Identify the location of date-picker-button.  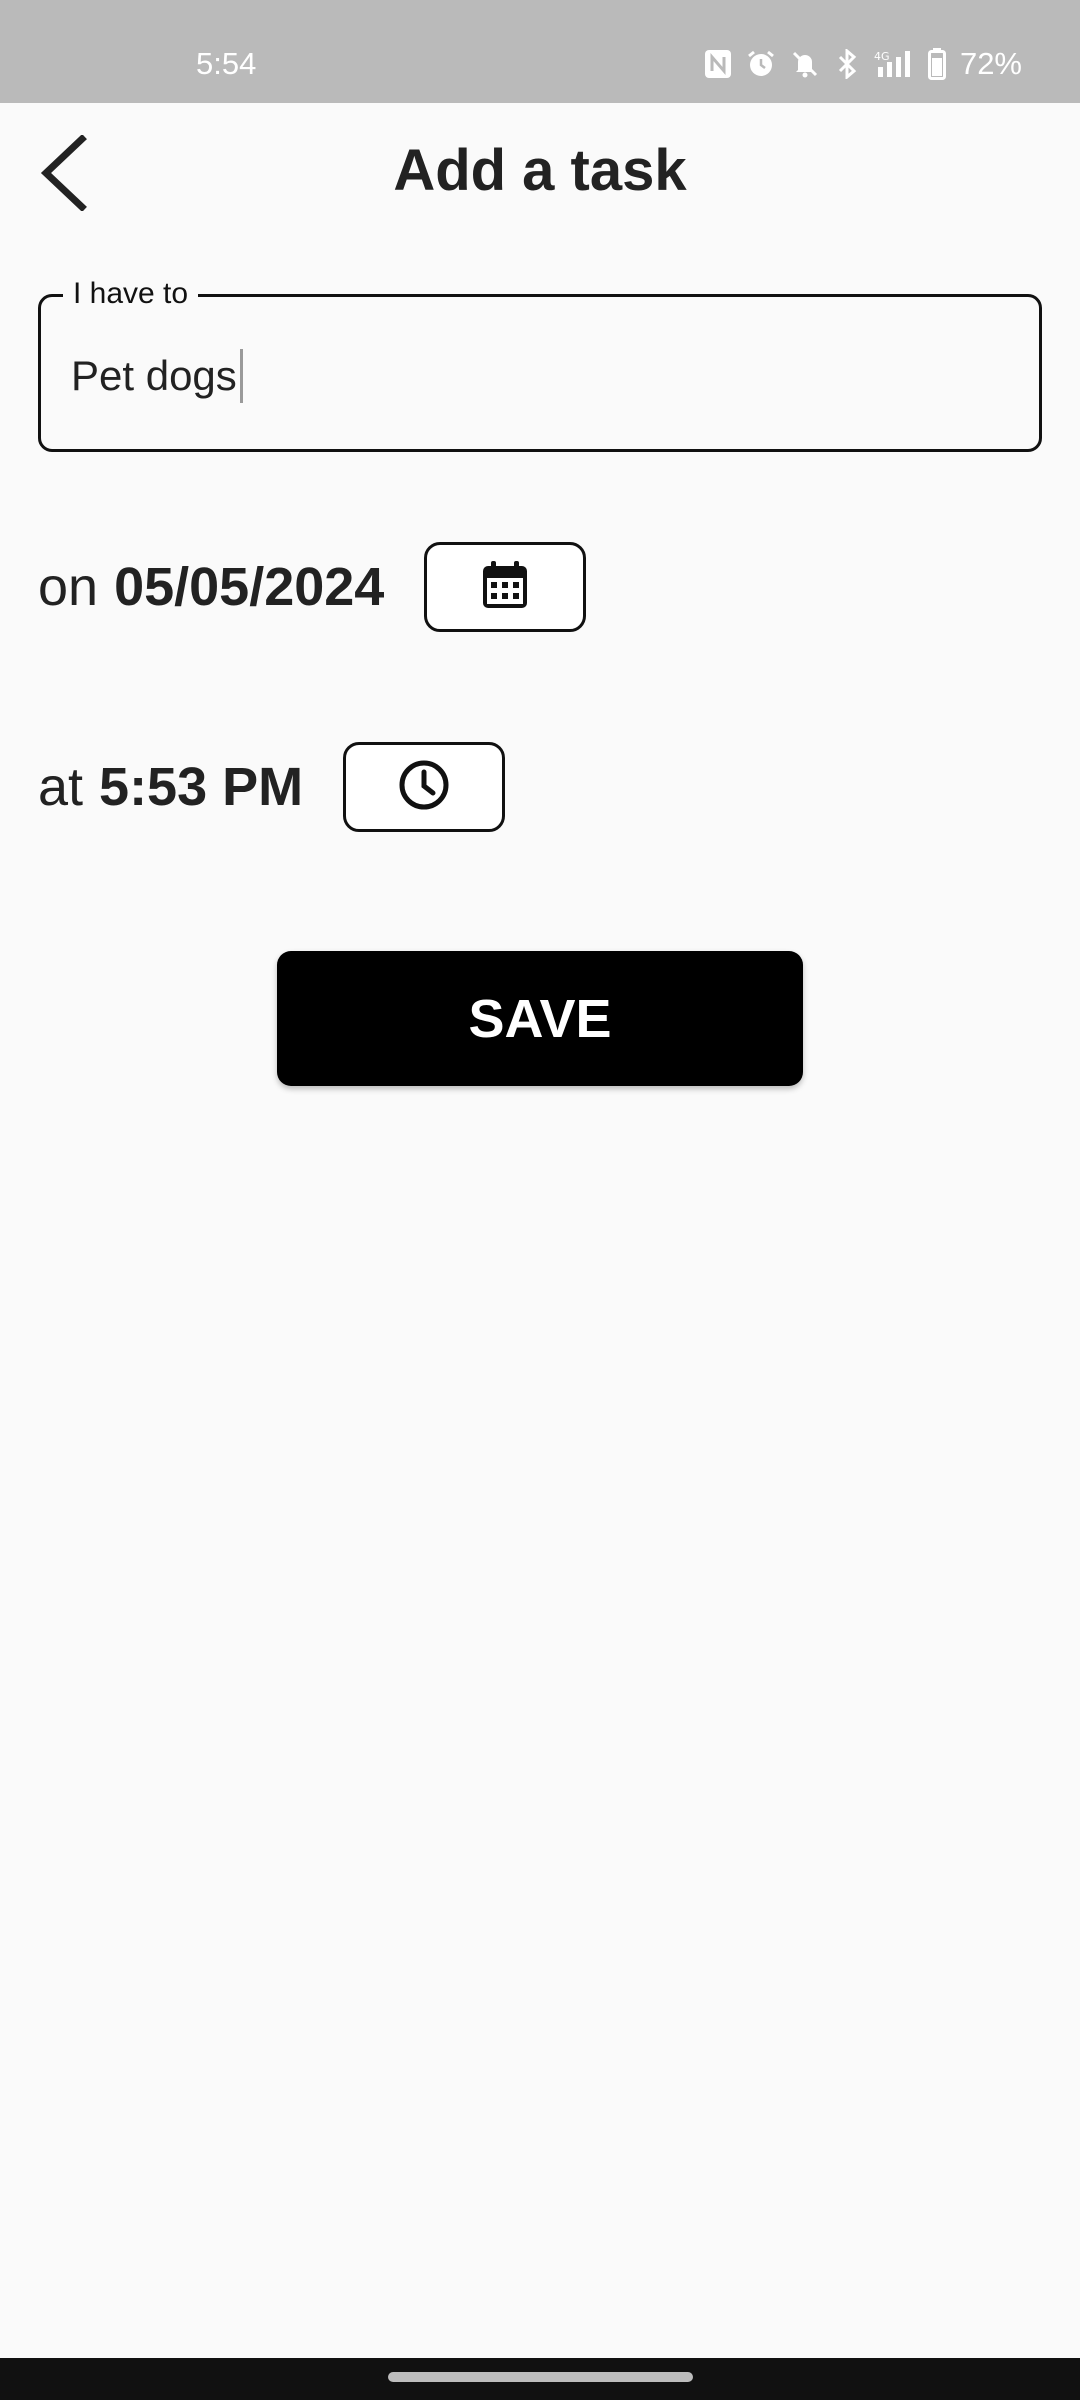
(505, 587).